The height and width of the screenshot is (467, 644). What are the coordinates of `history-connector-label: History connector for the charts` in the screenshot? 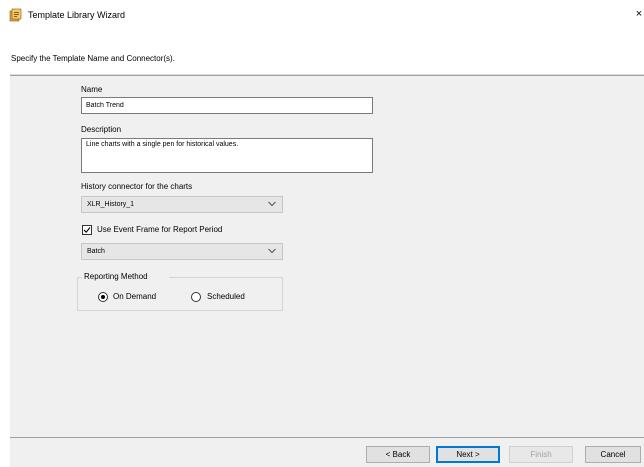 It's located at (137, 186).